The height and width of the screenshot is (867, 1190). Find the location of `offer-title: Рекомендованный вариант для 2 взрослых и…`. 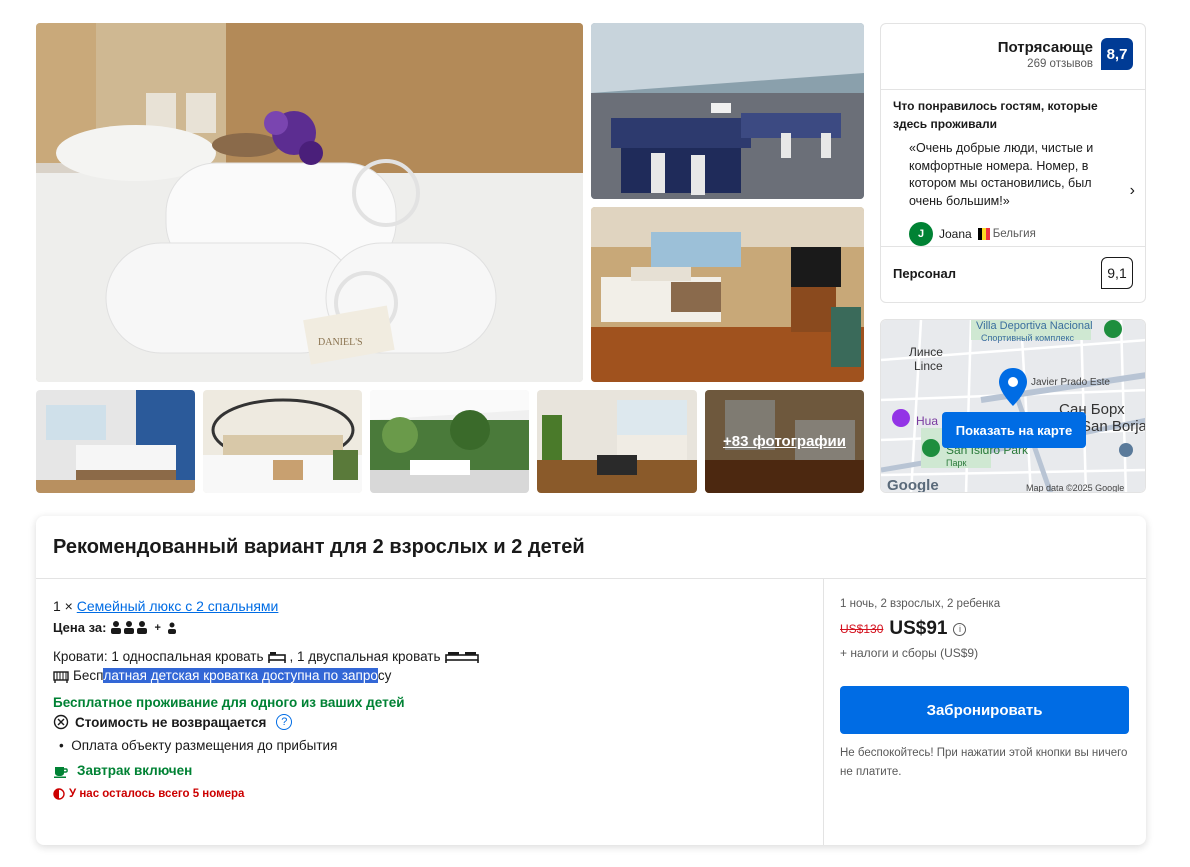

offer-title: Рекомендованный вариант для 2 взрослых и… is located at coordinates (319, 547).